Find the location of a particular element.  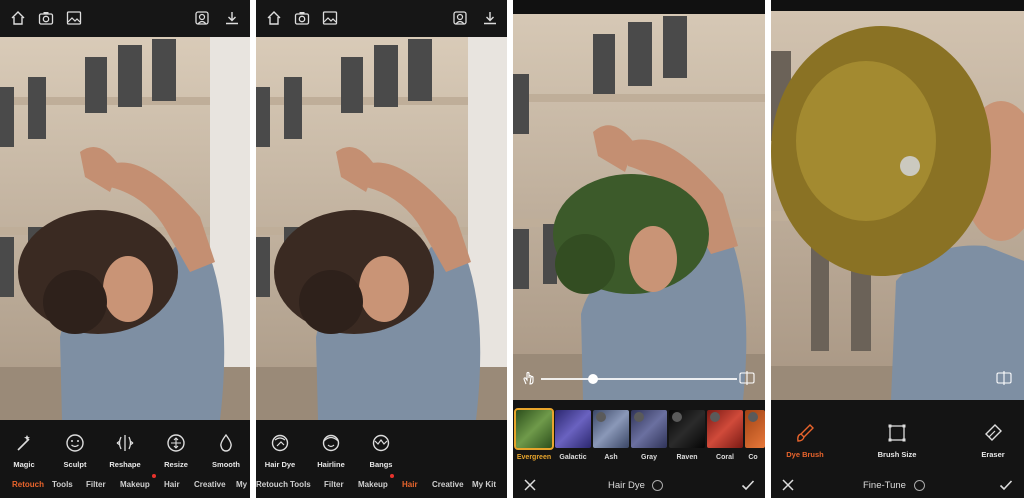

tool-label: Eraser is located at coordinates (993, 454).